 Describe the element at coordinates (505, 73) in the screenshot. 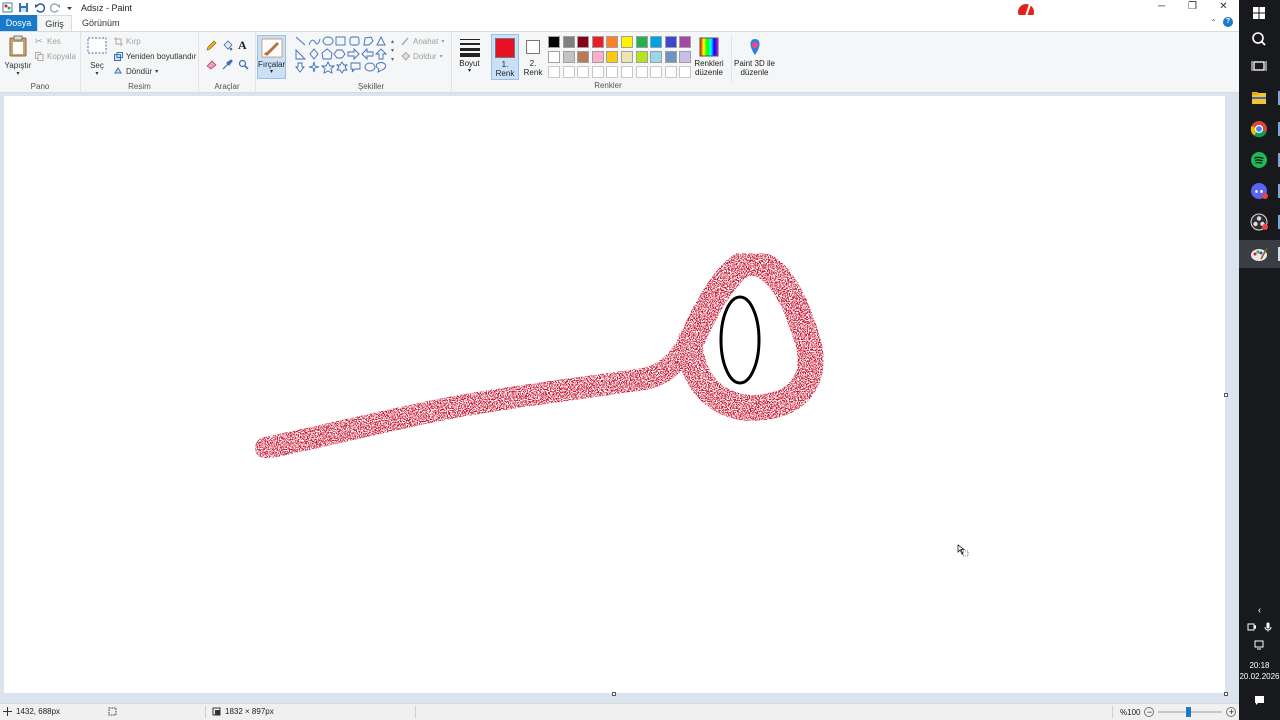

I see `color1-label: Renk` at that location.